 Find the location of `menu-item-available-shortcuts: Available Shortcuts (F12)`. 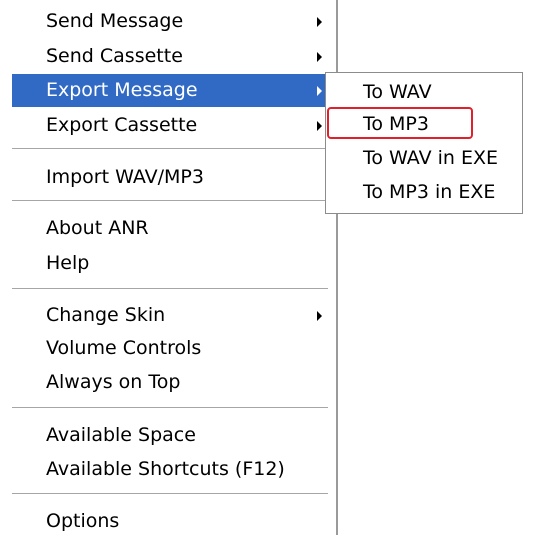

menu-item-available-shortcuts: Available Shortcuts (F12) is located at coordinates (172, 469).